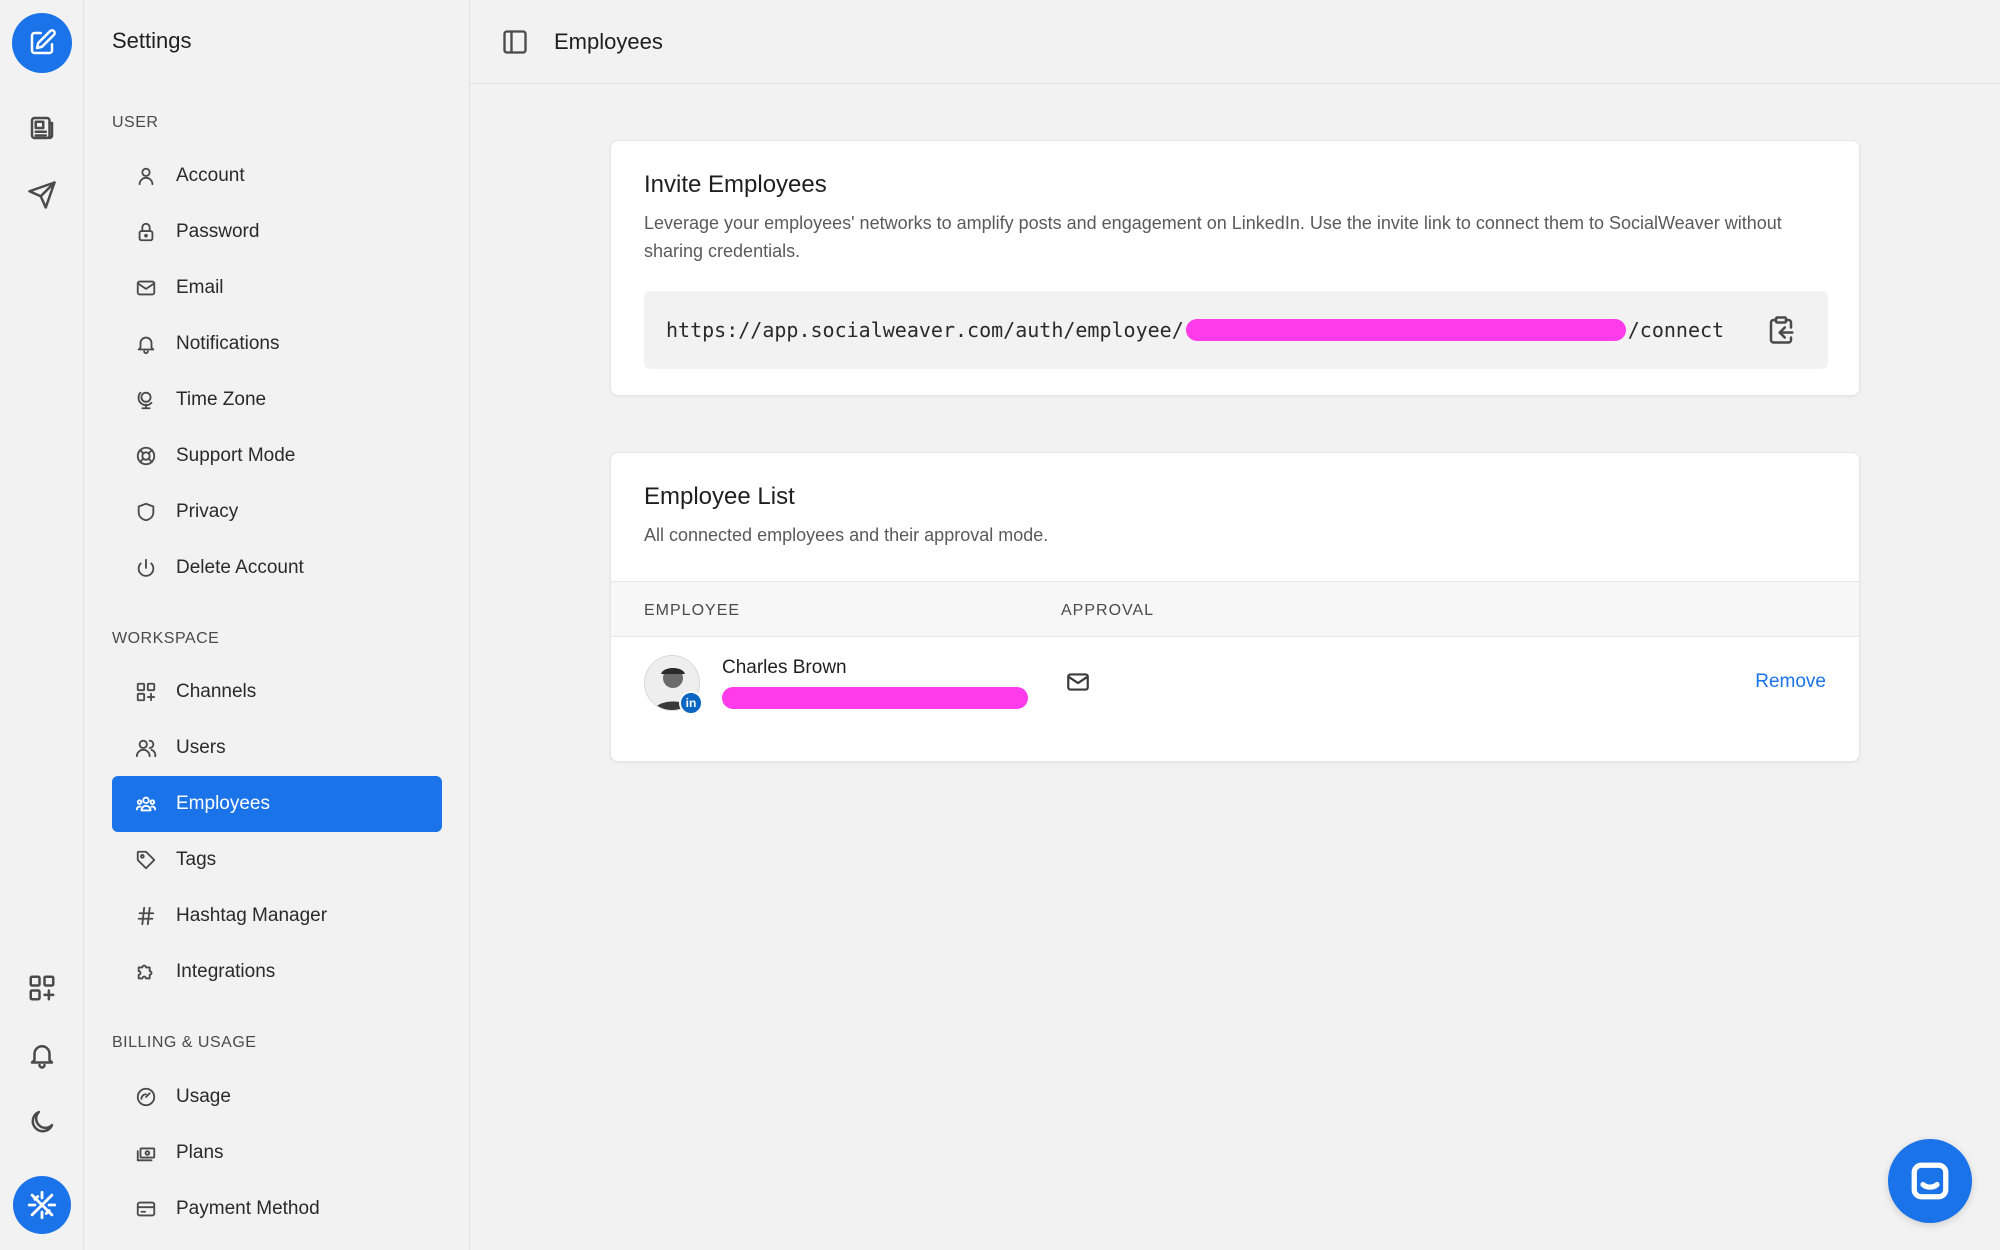 This screenshot has width=2000, height=1250. I want to click on tag-icon, so click(146, 860).